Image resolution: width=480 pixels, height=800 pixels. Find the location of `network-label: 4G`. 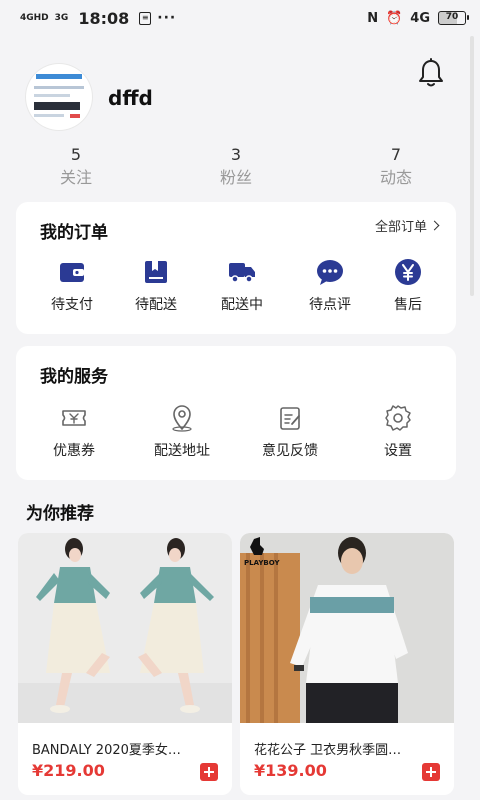

network-label: 4G is located at coordinates (420, 18).